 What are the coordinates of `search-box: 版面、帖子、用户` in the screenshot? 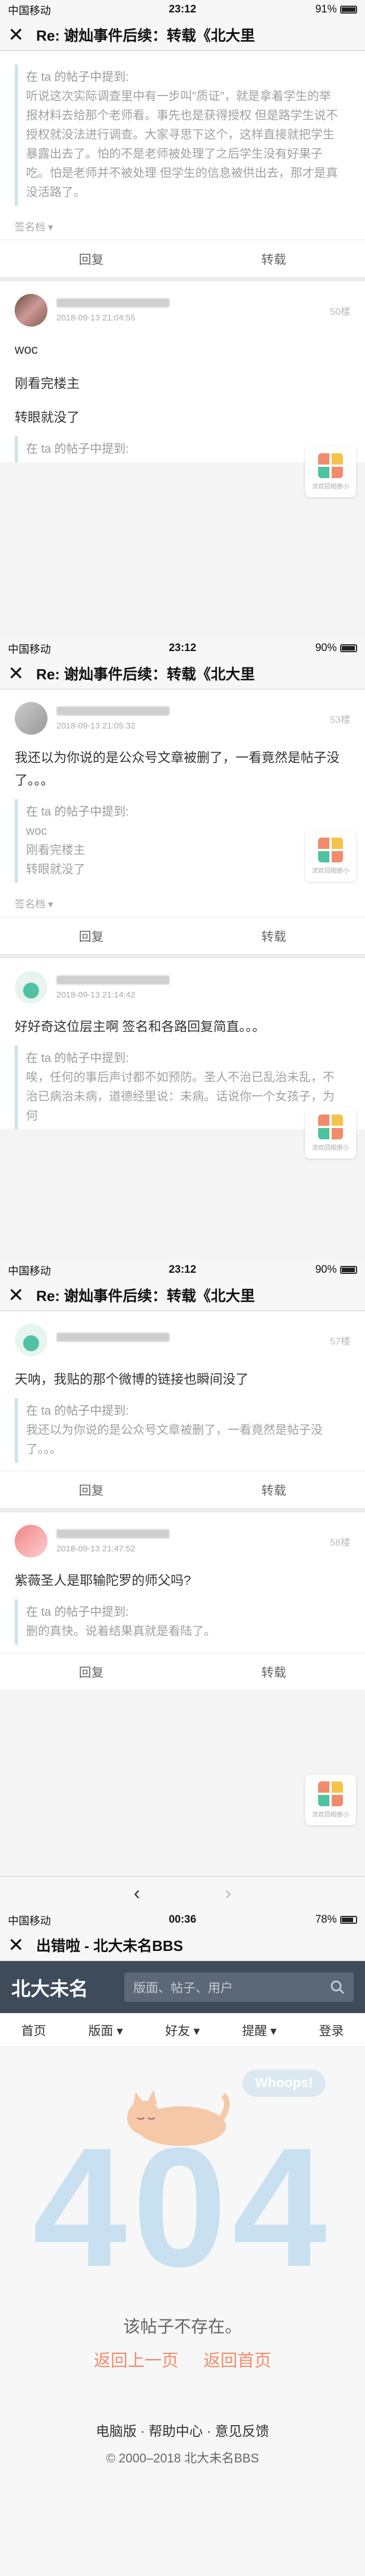 It's located at (239, 1987).